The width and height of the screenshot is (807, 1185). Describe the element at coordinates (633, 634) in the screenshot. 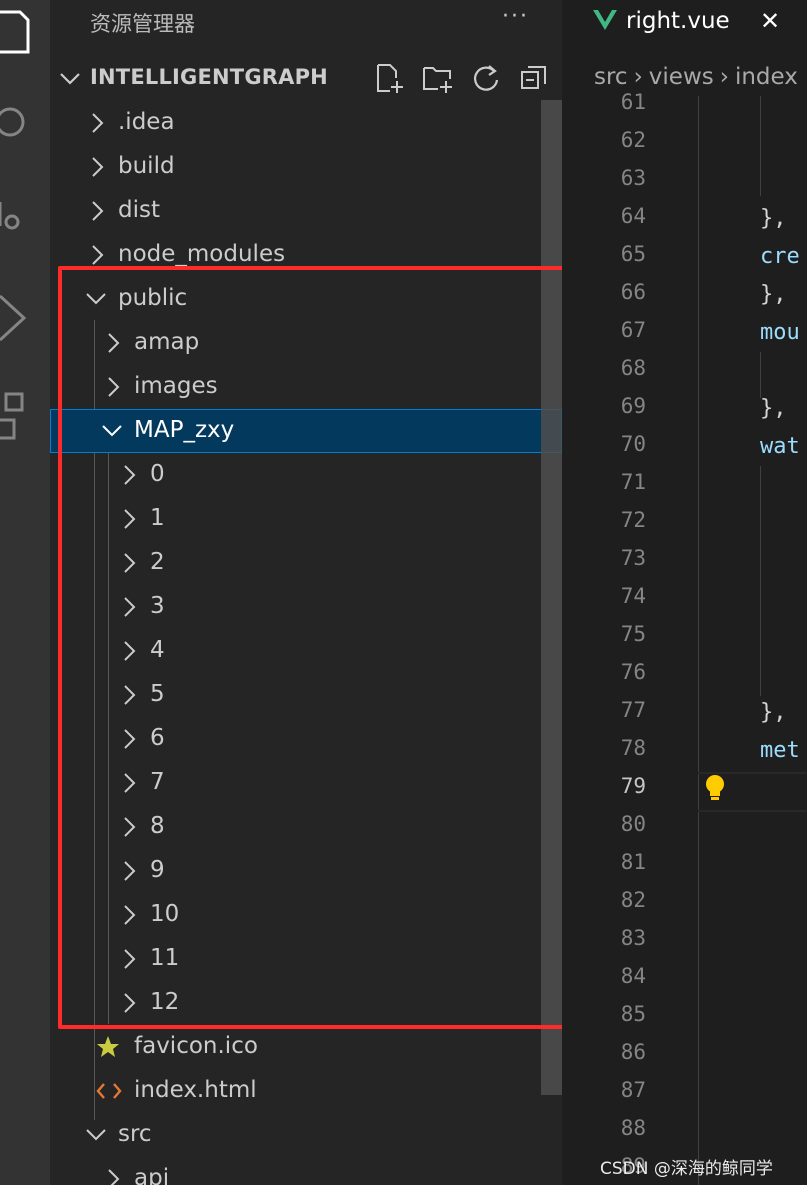

I see `line-number: 75` at that location.